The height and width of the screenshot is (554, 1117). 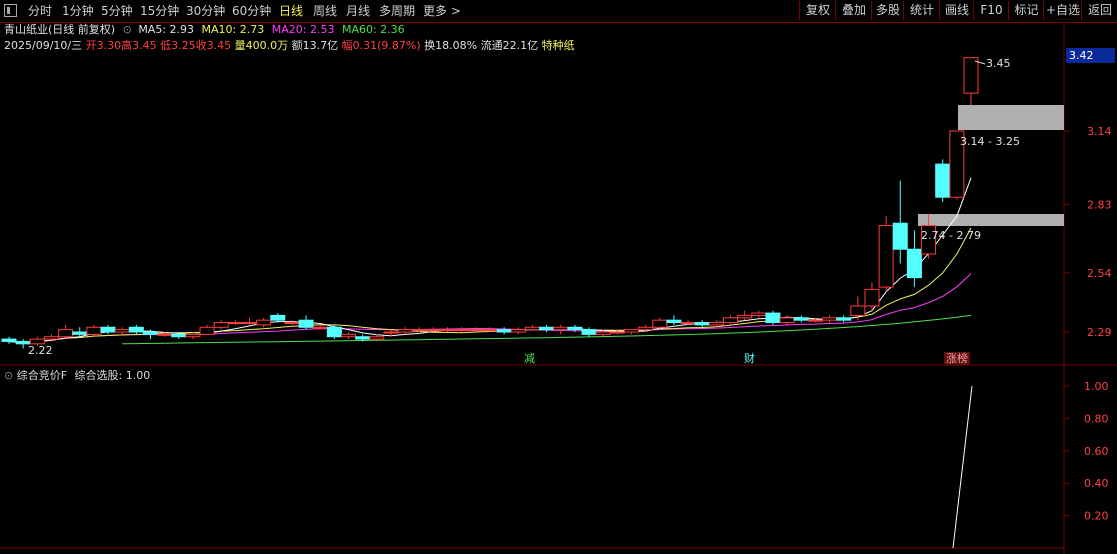 What do you see at coordinates (42, 375) in the screenshot?
I see `indicator-name: 综合竞价F` at bounding box center [42, 375].